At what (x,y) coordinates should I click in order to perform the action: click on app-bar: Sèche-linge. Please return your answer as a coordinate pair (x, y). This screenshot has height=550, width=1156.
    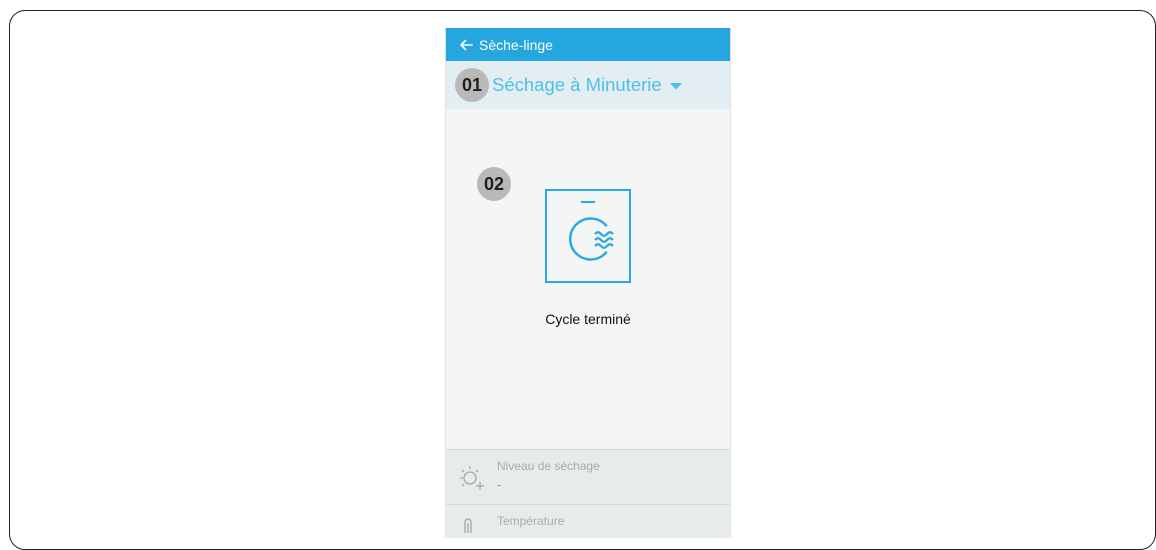
    Looking at the image, I should click on (588, 44).